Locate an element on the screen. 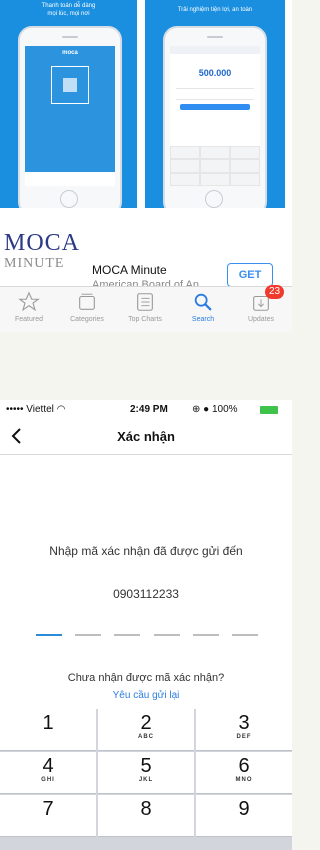 Image resolution: width=320 pixels, height=850 pixels. lock-icon: ⊕ ● is located at coordinates (201, 409).